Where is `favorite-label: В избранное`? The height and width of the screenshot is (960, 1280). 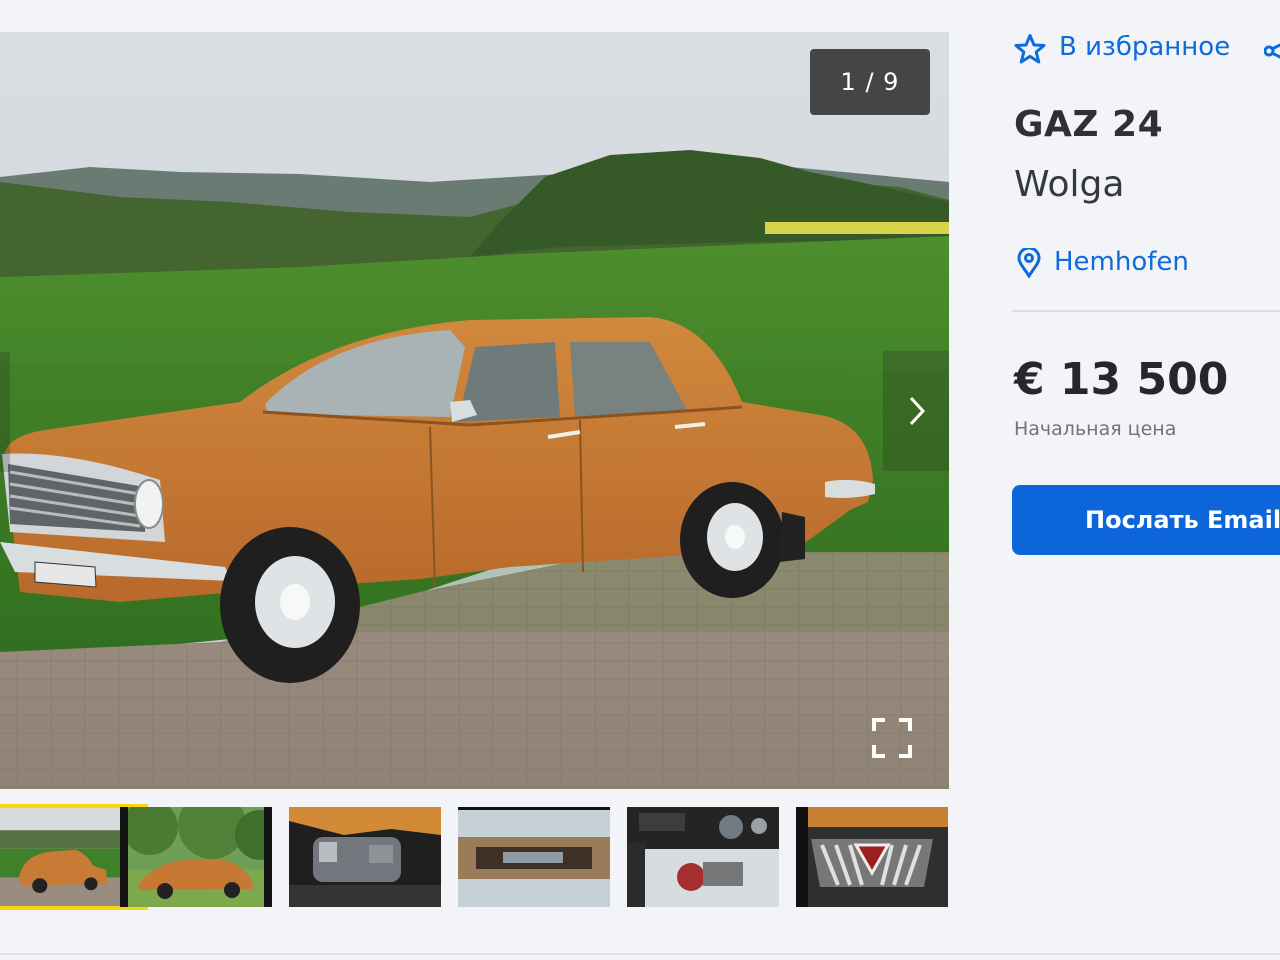
favorite-label: В избранное is located at coordinates (1145, 47).